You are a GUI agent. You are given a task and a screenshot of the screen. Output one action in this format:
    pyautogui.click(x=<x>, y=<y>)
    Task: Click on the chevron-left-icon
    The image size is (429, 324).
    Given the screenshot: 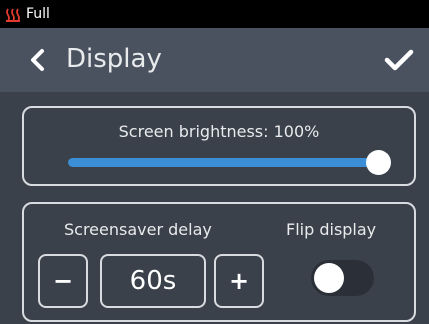 What is the action you would take?
    pyautogui.click(x=38, y=60)
    